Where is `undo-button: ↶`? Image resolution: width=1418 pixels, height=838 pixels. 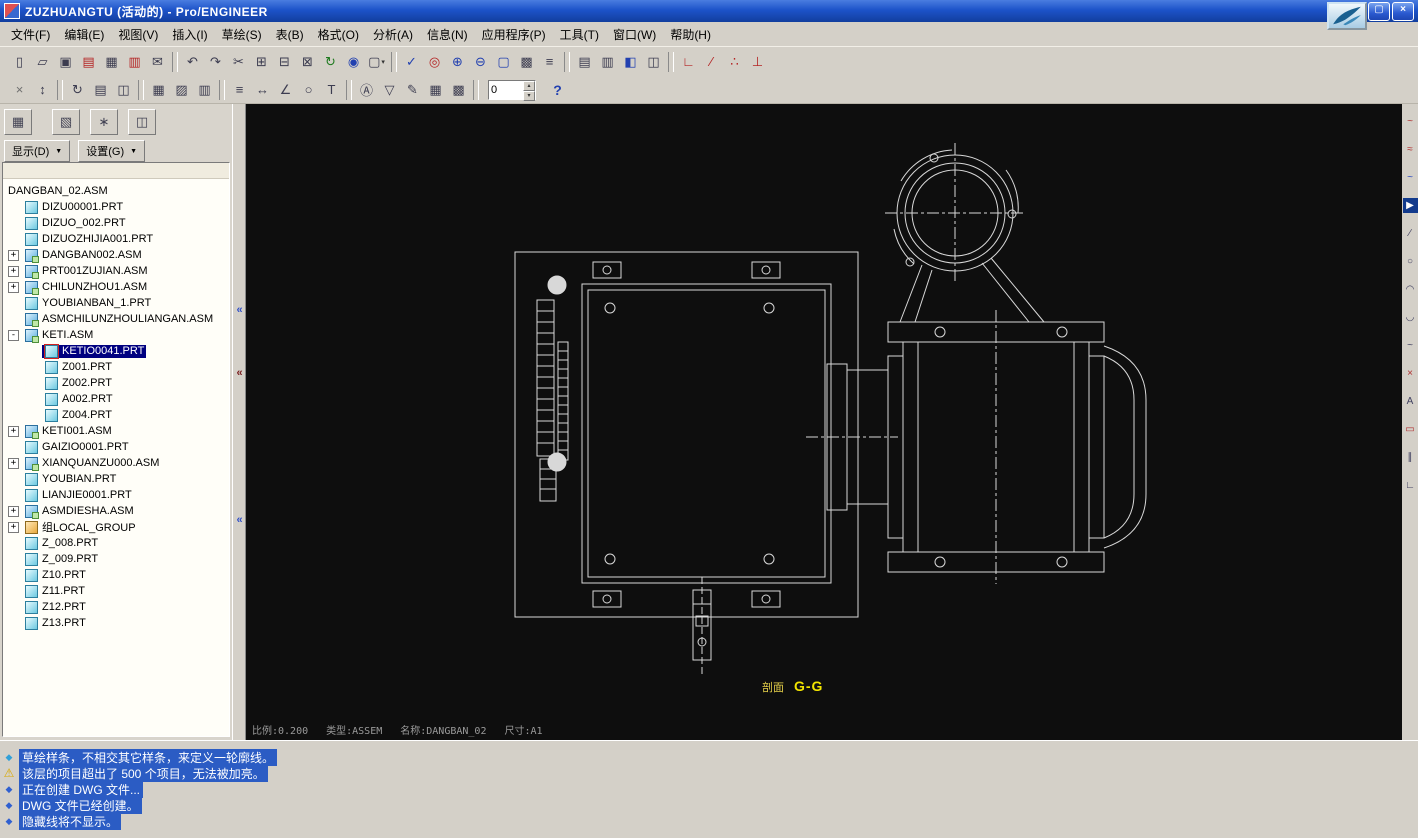 undo-button: ↶ is located at coordinates (192, 62).